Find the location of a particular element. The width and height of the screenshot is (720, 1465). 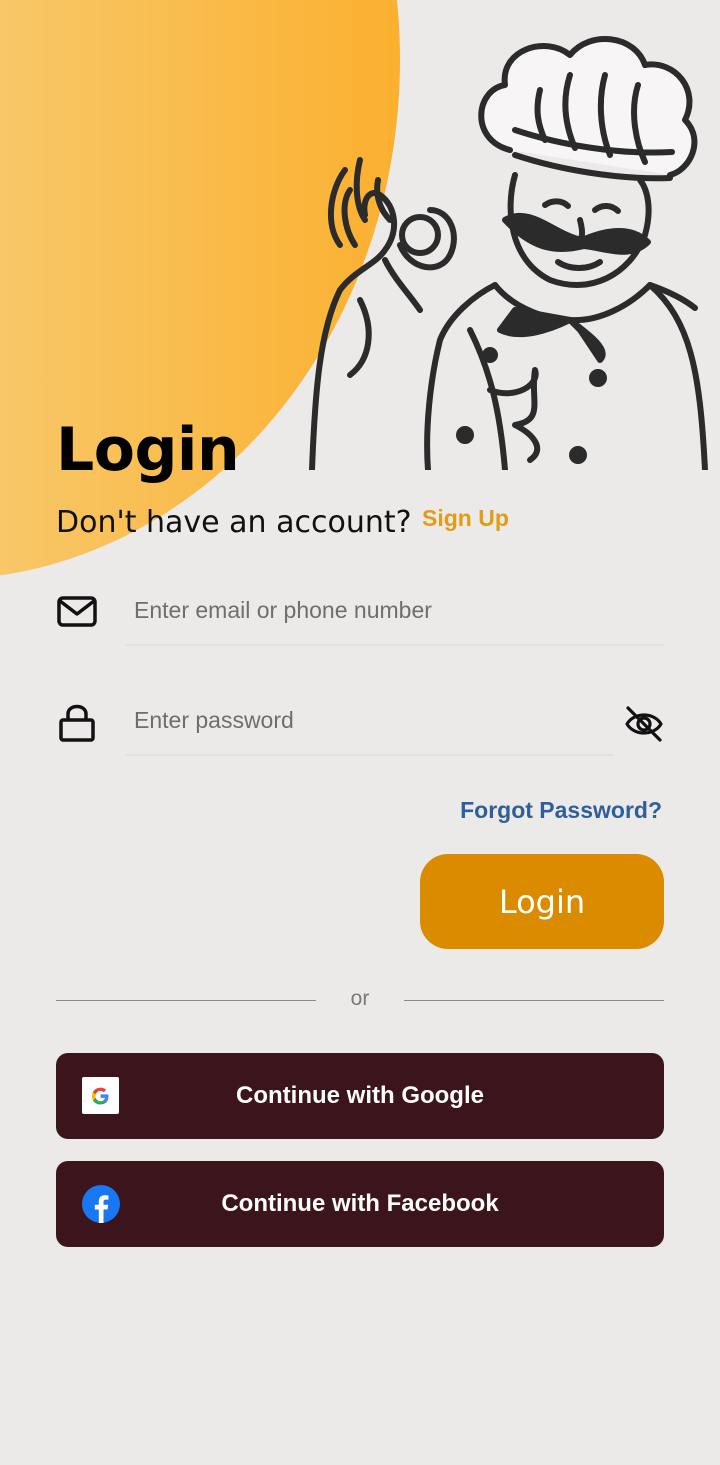

signup-link: Sign Up is located at coordinates (465, 518).